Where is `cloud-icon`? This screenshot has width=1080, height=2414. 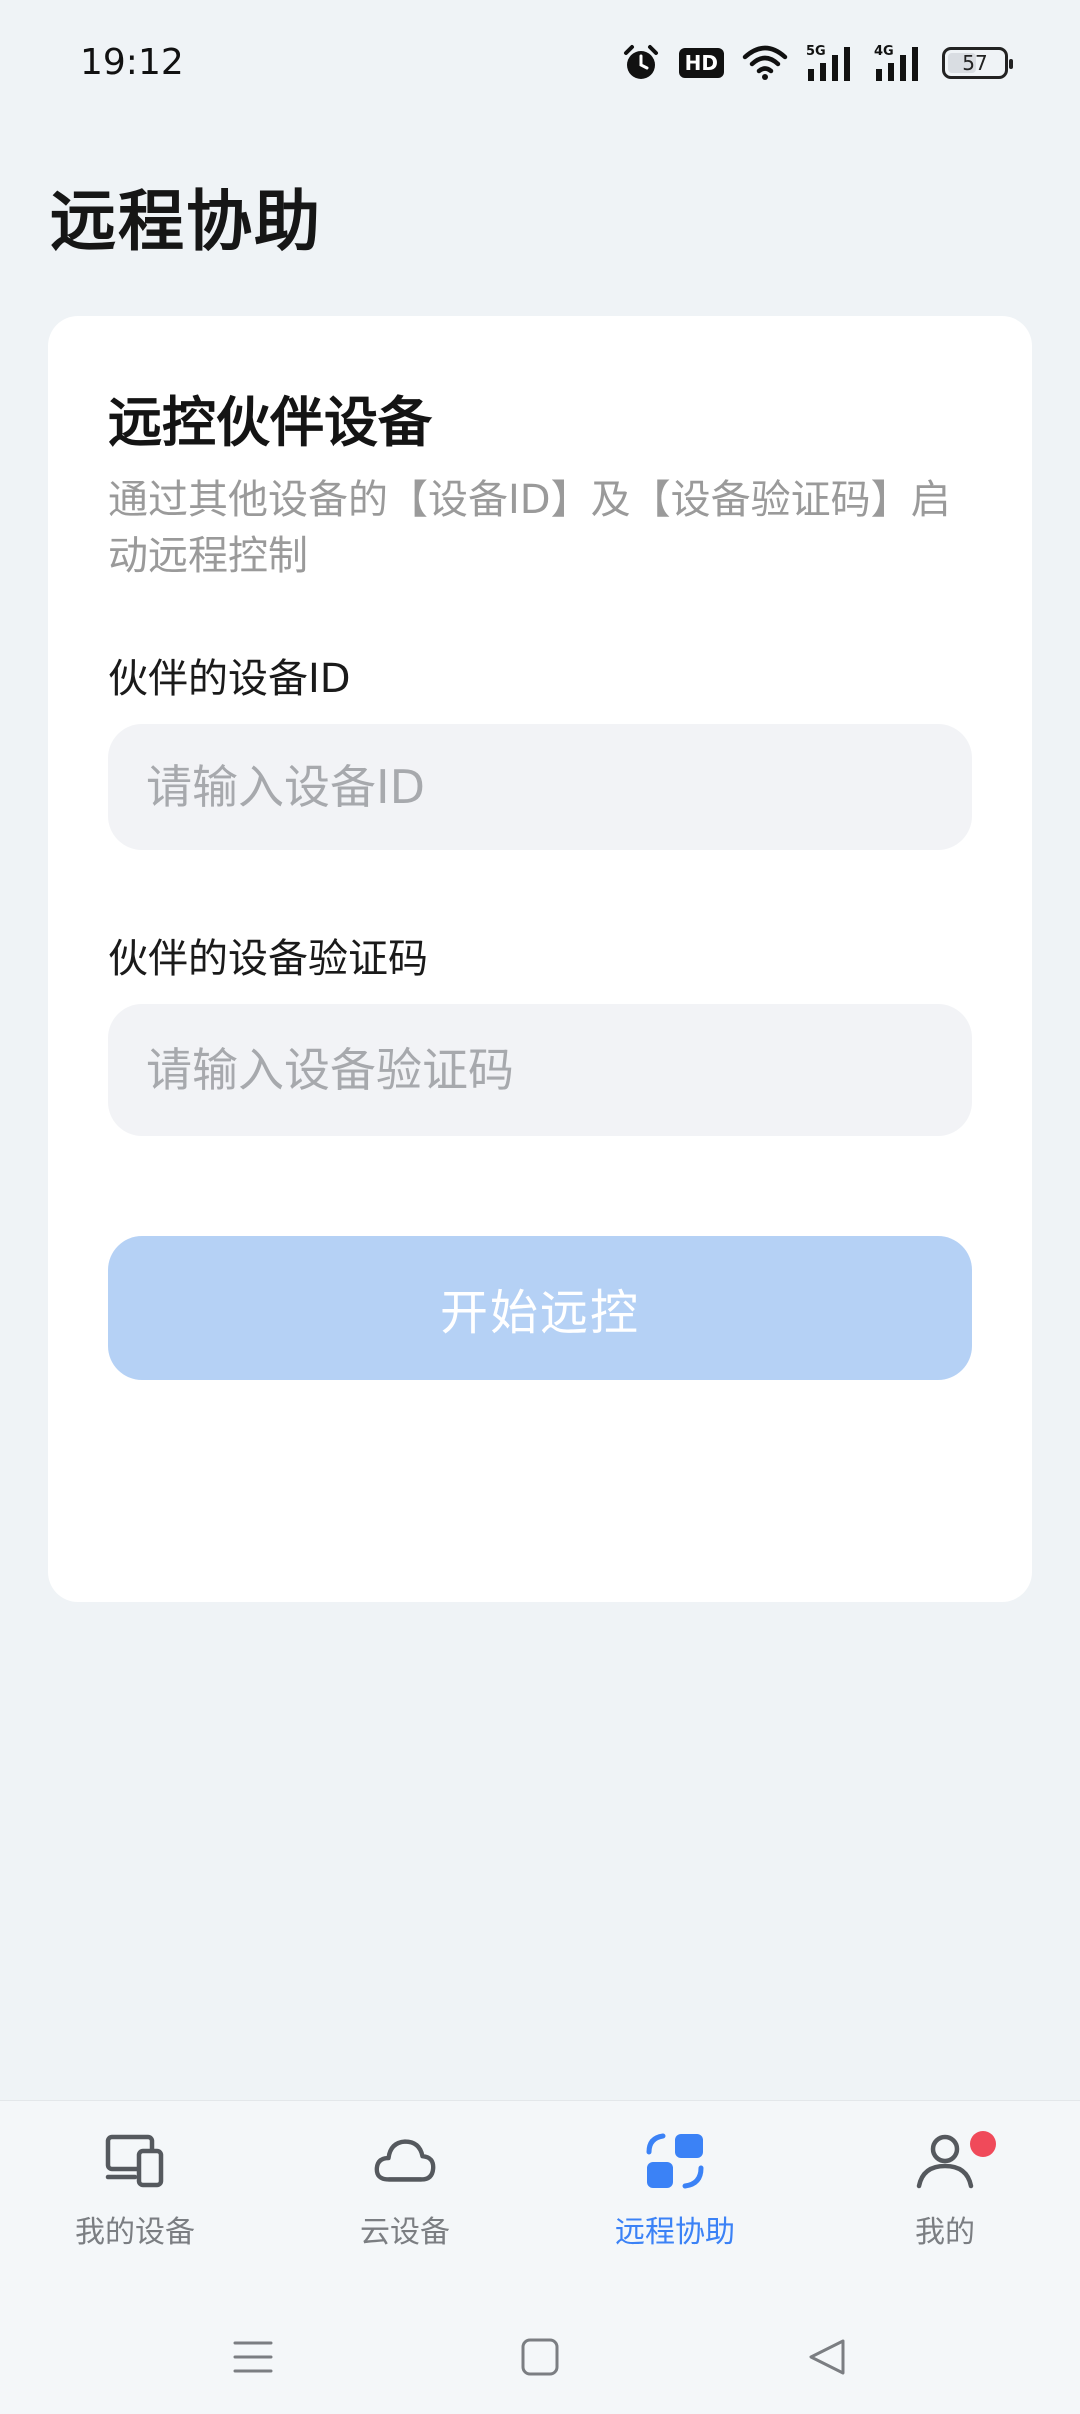 cloud-icon is located at coordinates (405, 2161).